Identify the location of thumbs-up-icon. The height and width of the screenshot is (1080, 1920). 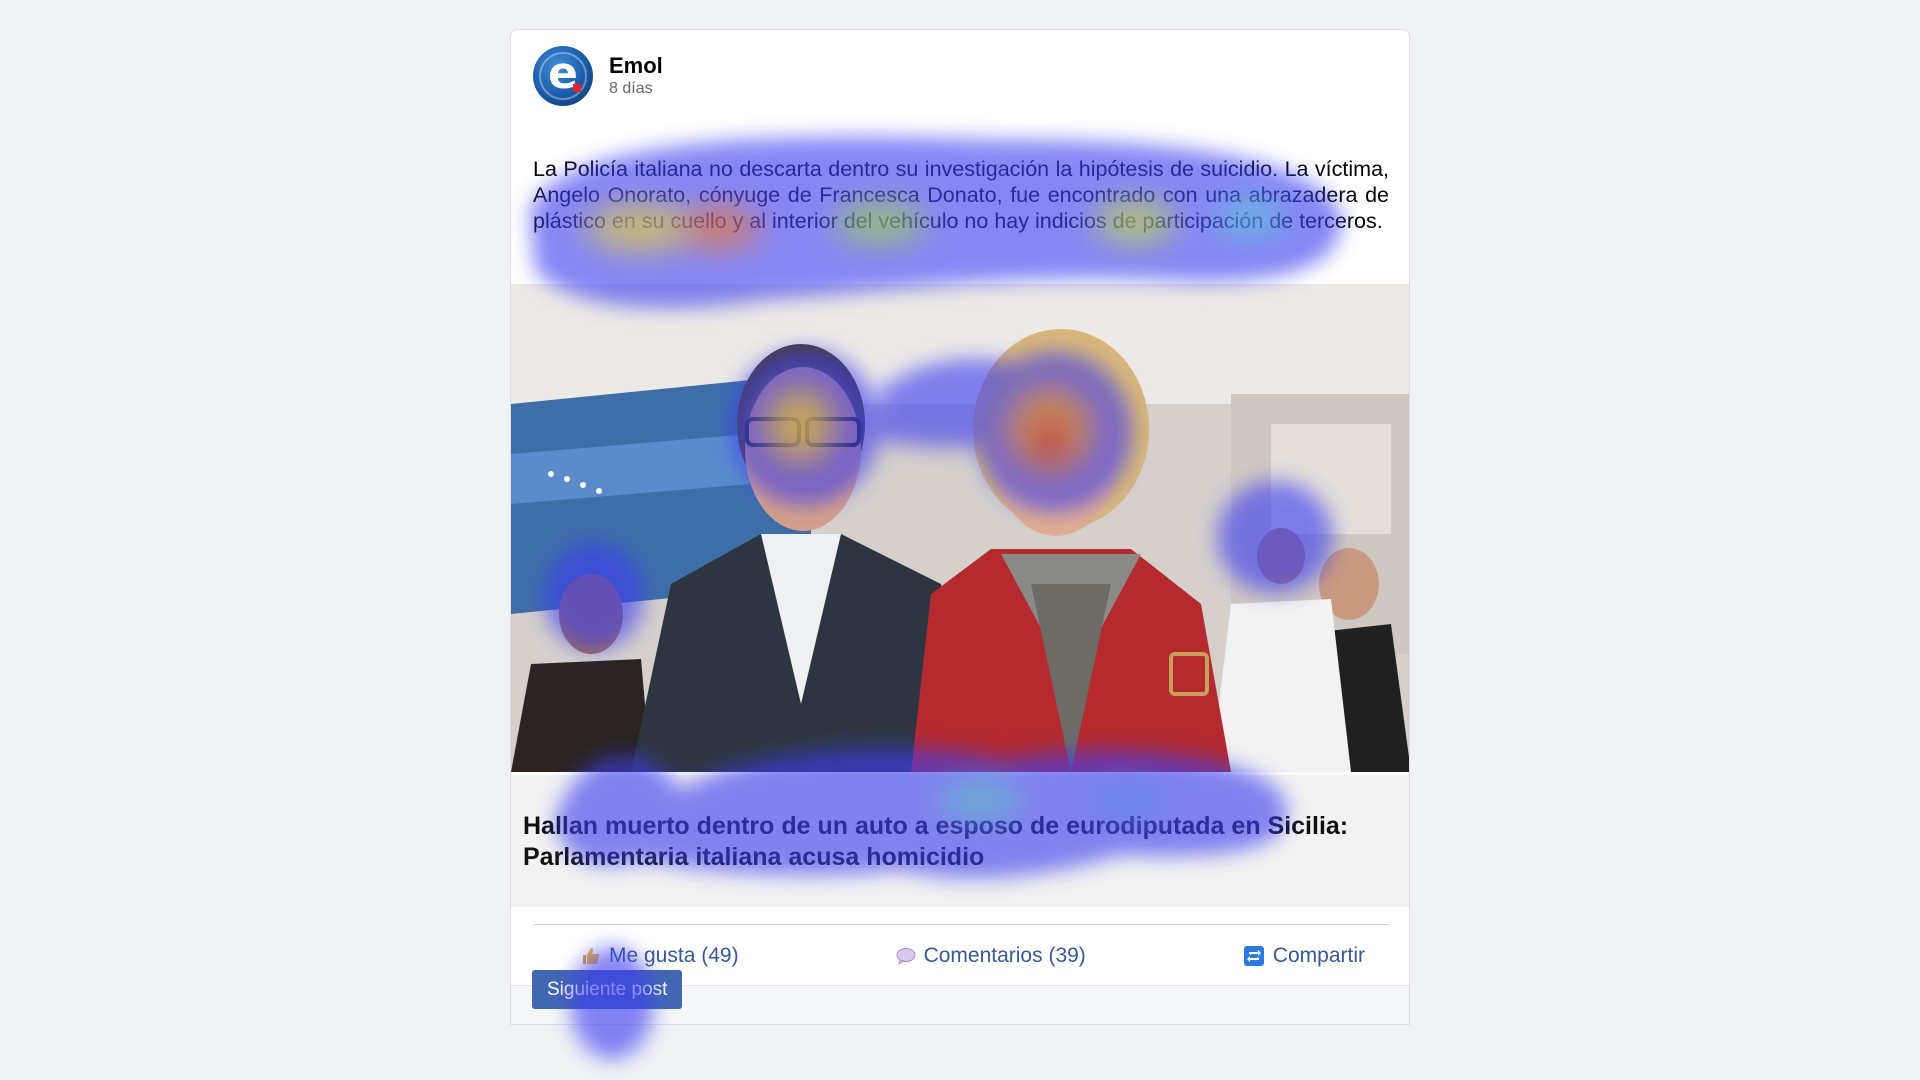
(591, 956).